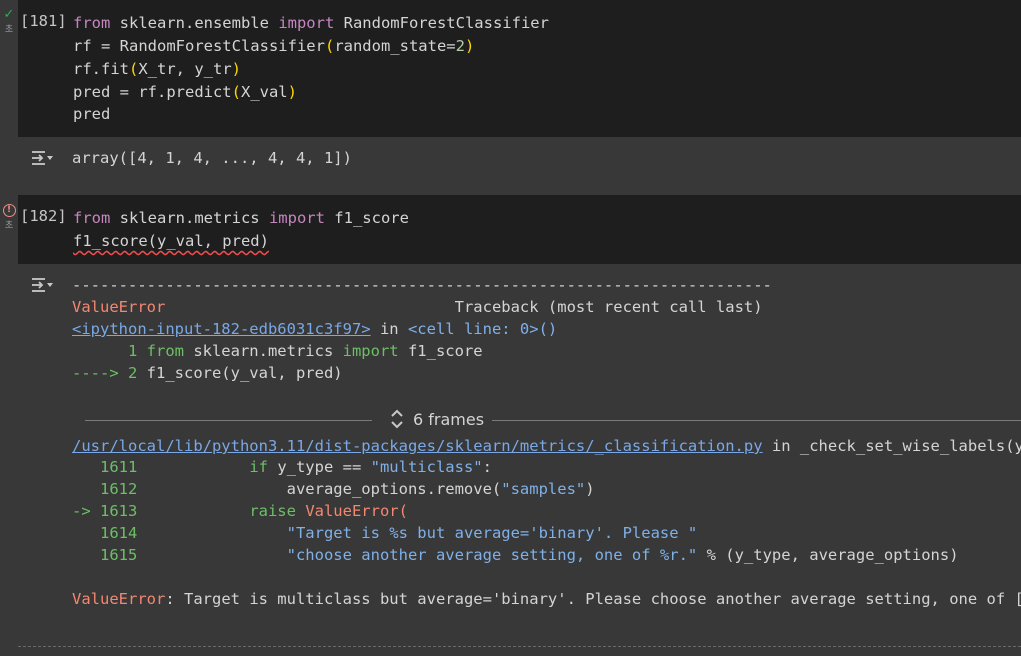  I want to click on code-line-5: pred, so click(92, 114).